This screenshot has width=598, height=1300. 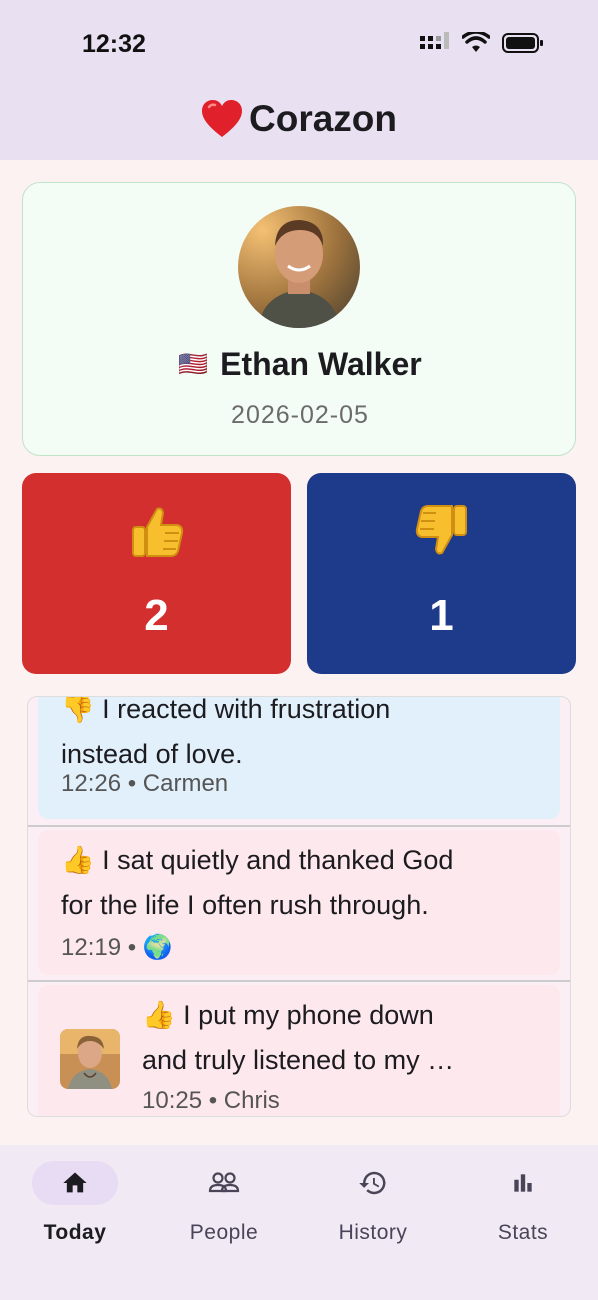 What do you see at coordinates (323, 118) in the screenshot?
I see `app-title-text: Corazon` at bounding box center [323, 118].